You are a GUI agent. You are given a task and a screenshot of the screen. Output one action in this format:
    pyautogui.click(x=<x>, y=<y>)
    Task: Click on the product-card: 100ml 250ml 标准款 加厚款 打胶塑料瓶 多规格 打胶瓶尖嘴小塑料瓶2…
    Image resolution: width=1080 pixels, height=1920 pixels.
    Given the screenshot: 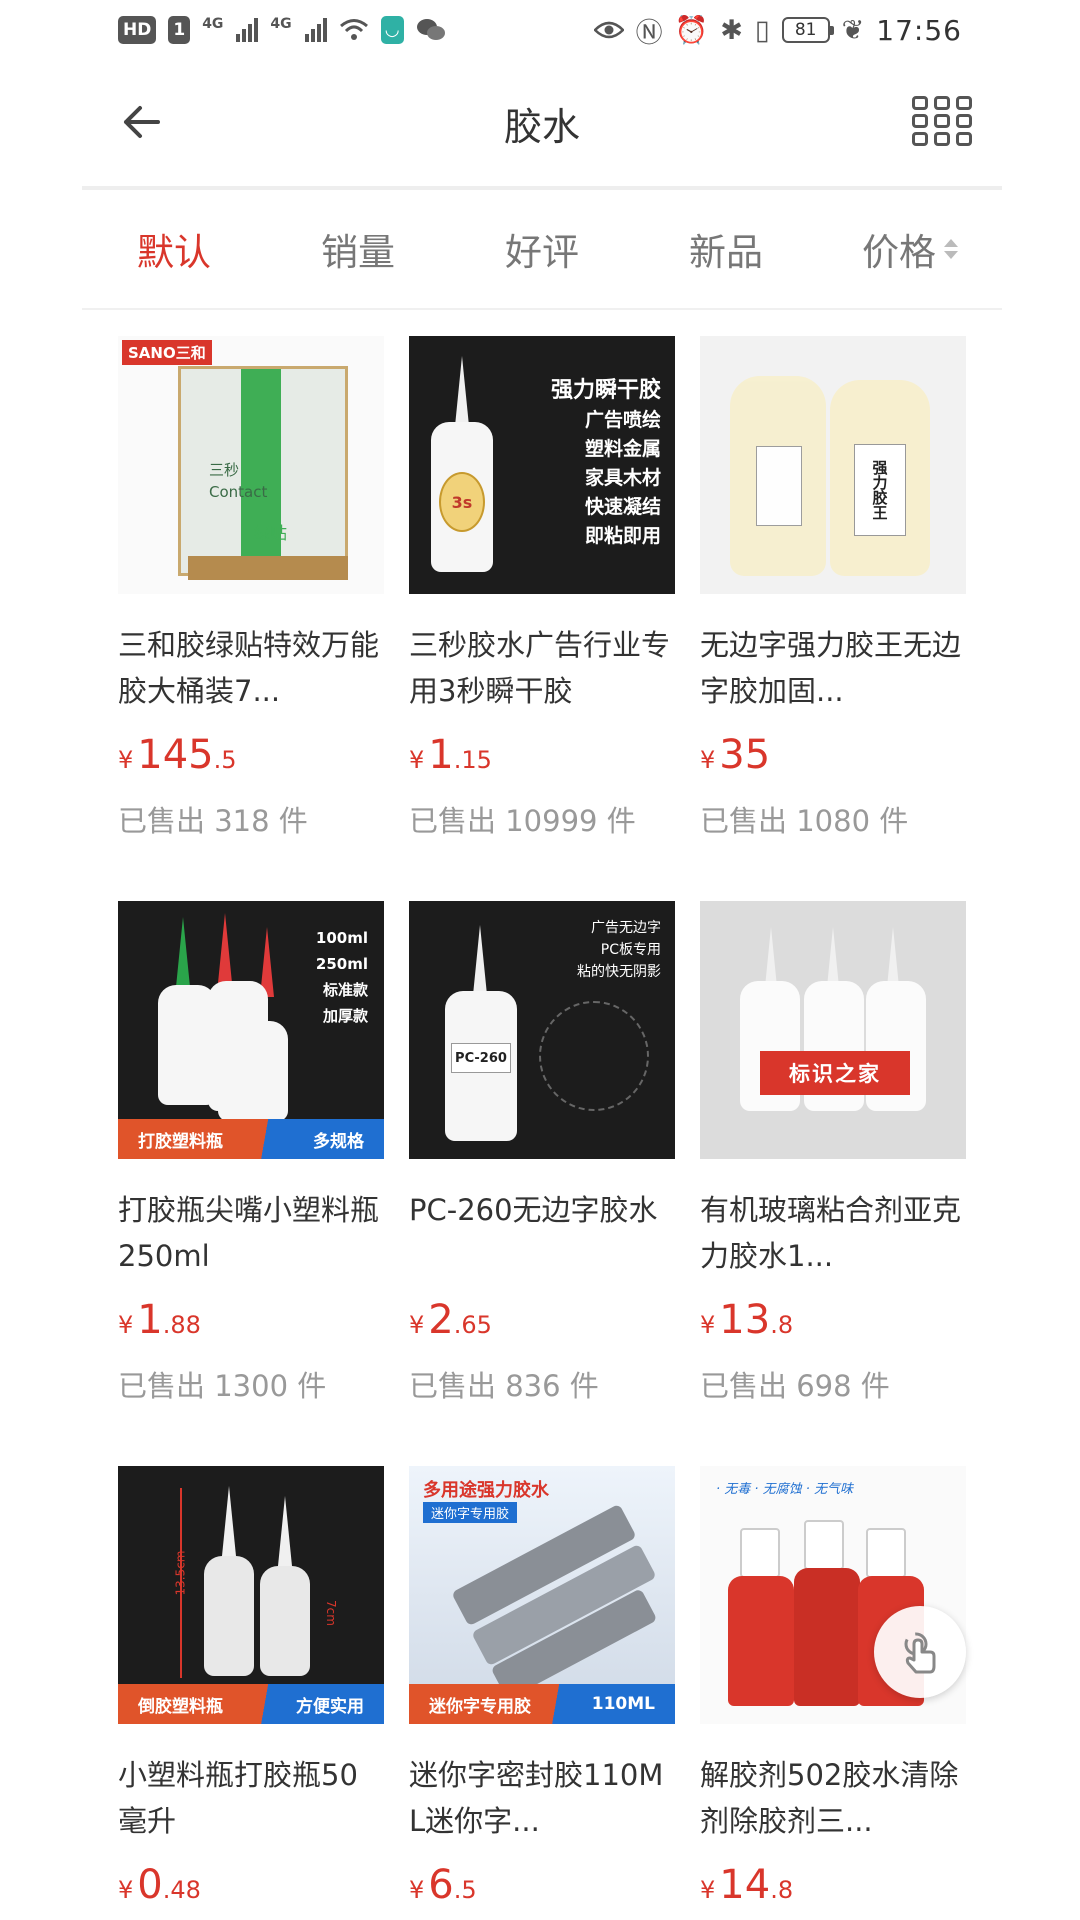 What is the action you would take?
    pyautogui.click(x=251, y=1165)
    